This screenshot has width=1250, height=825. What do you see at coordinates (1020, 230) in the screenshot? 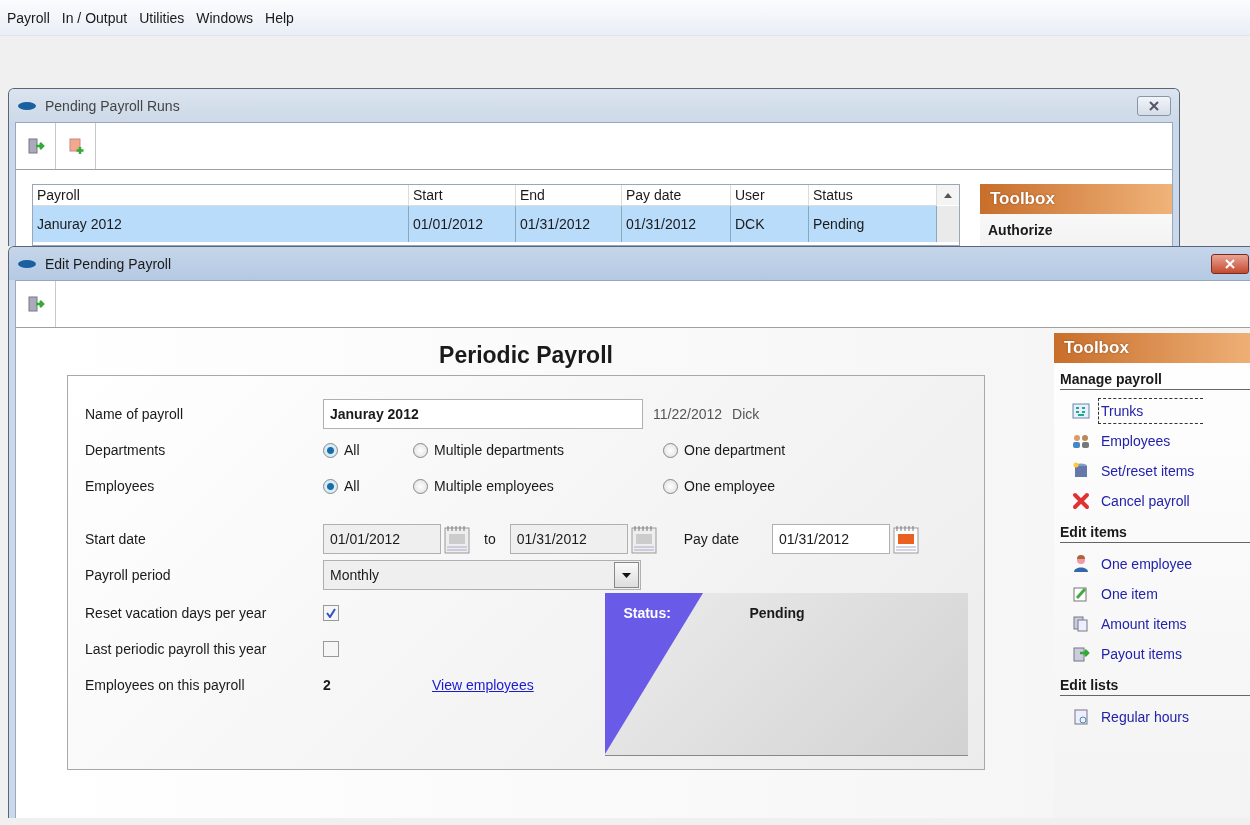
I see `section-heading: Authorize` at bounding box center [1020, 230].